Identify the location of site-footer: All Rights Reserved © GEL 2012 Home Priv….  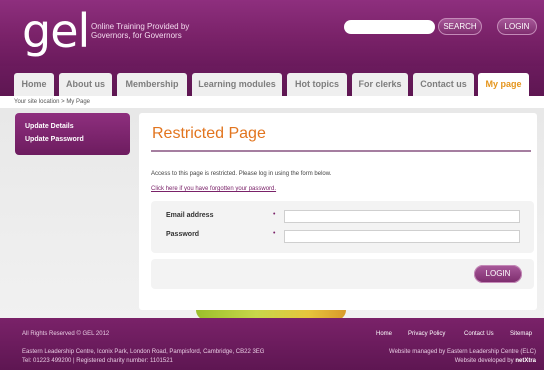
(272, 344).